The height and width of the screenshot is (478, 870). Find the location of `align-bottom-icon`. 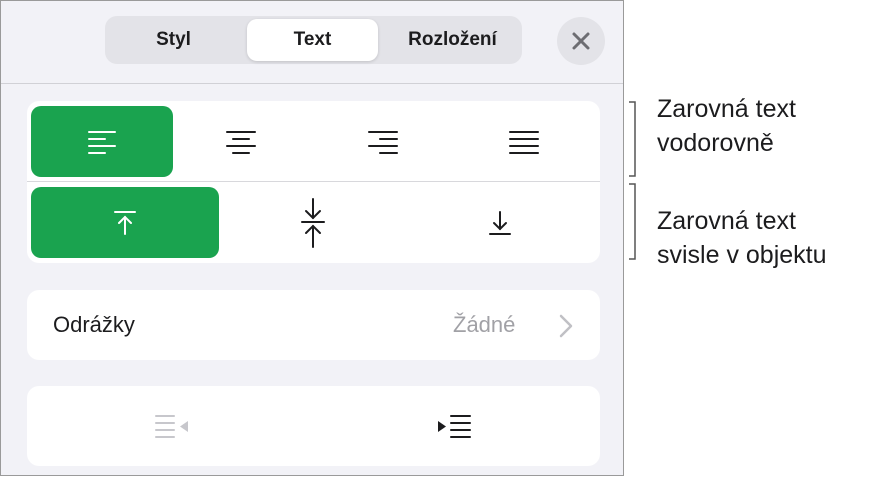

align-bottom-icon is located at coordinates (500, 222).